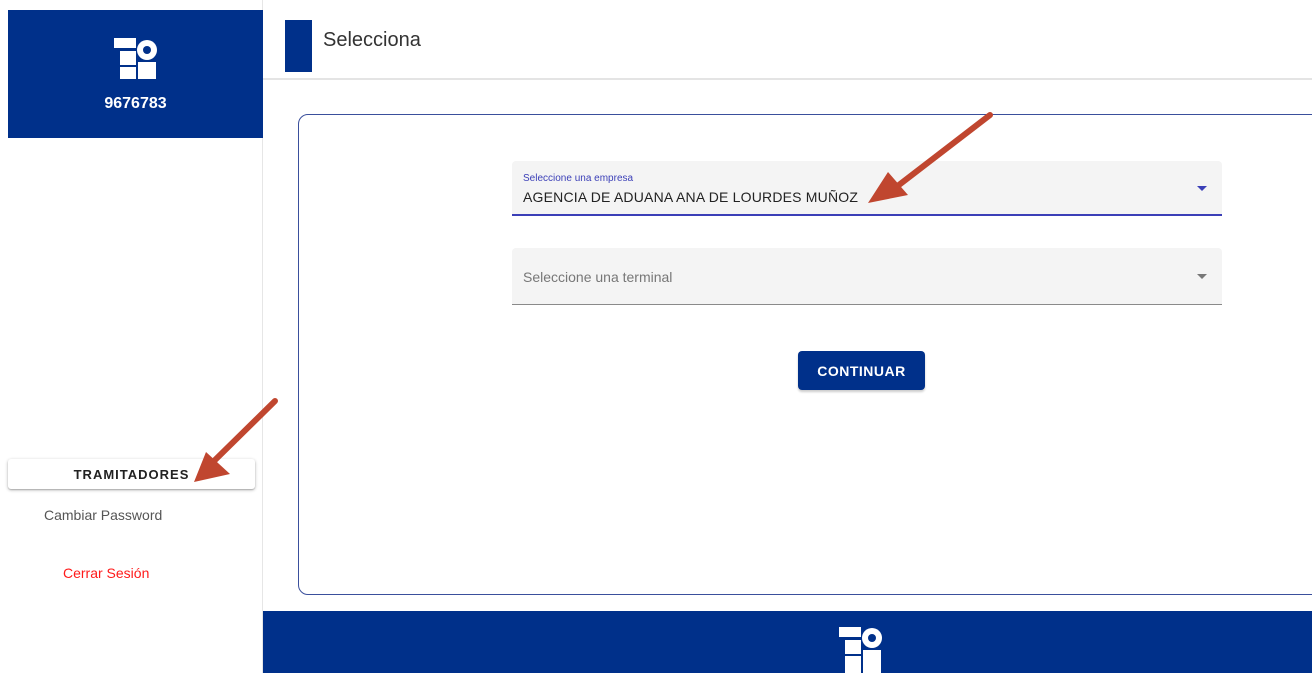  I want to click on header-accent-bar, so click(298, 46).